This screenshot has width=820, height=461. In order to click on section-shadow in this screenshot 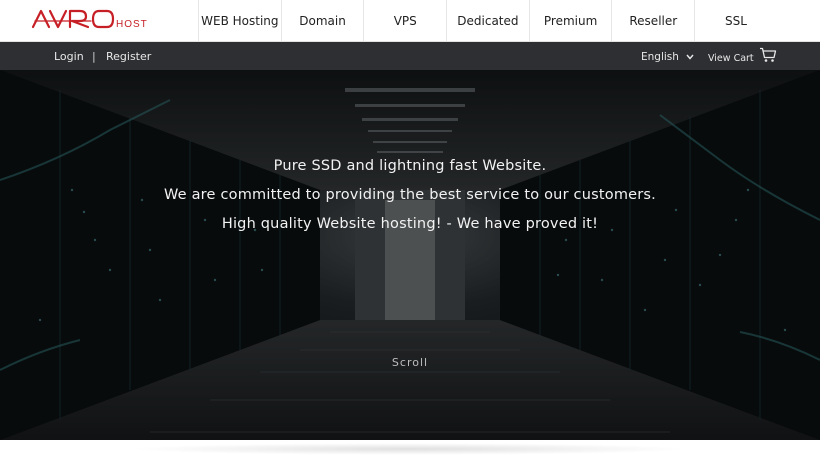, I will do `click(410, 449)`.